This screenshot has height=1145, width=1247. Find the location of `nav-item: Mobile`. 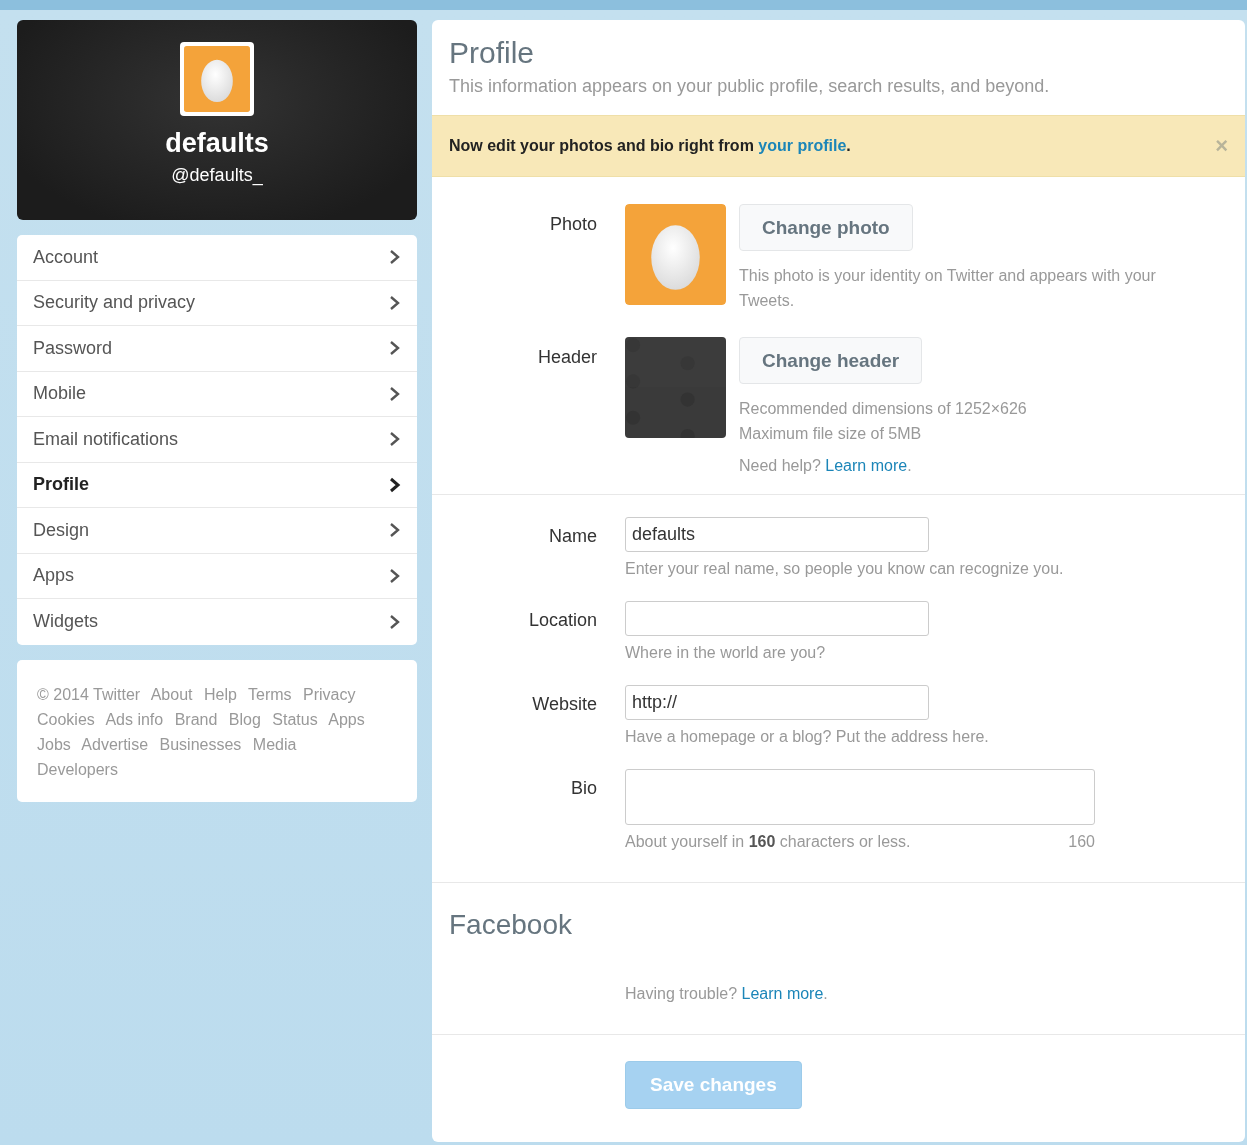

nav-item: Mobile is located at coordinates (217, 394).